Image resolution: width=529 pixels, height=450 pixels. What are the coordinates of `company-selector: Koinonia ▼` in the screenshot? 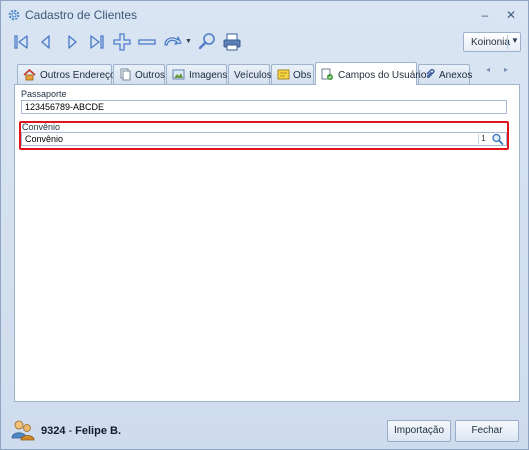 It's located at (492, 42).